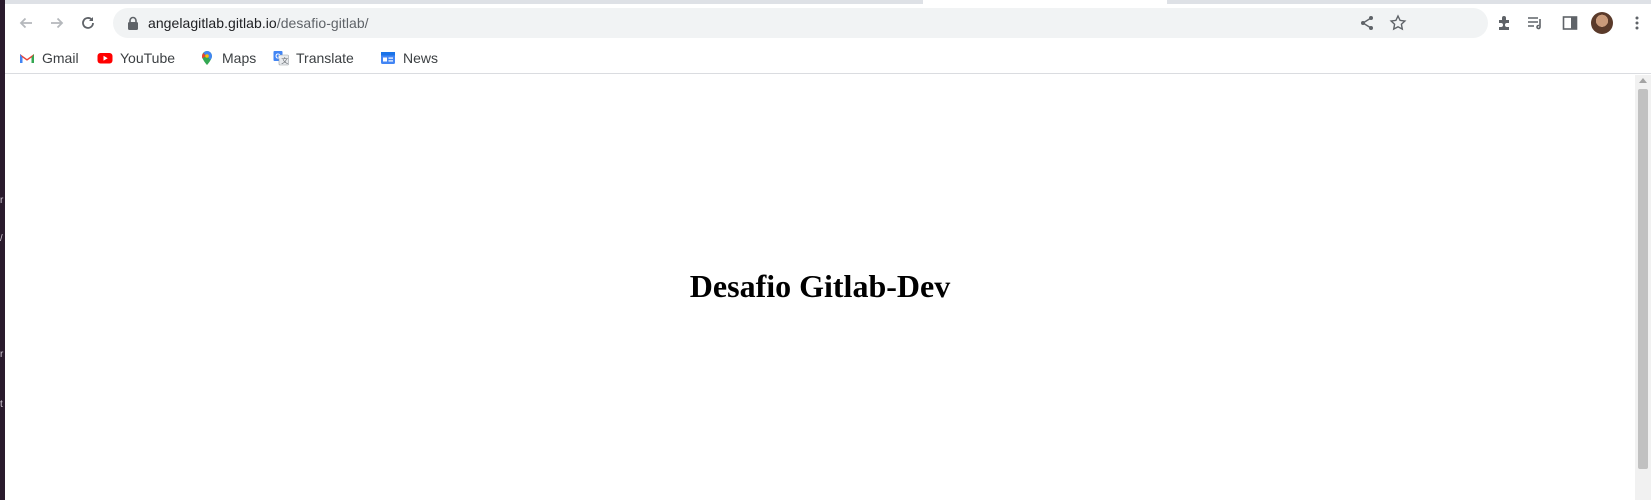 The image size is (1651, 500). I want to click on gmail-icon, so click(27, 58).